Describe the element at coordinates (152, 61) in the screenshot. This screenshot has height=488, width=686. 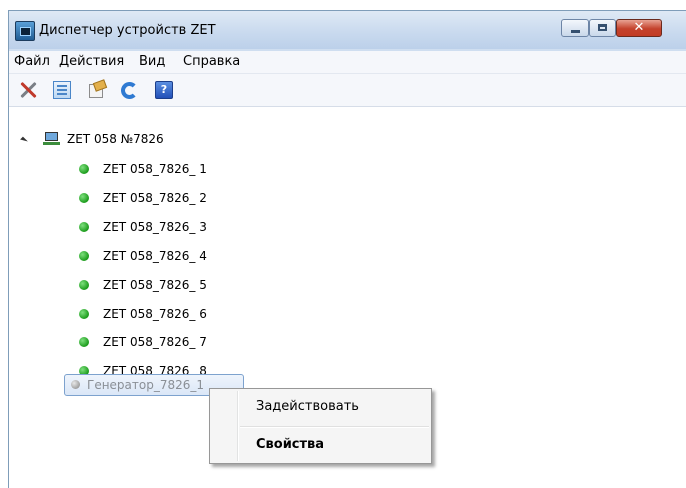
I see `menu-view: Вид` at that location.